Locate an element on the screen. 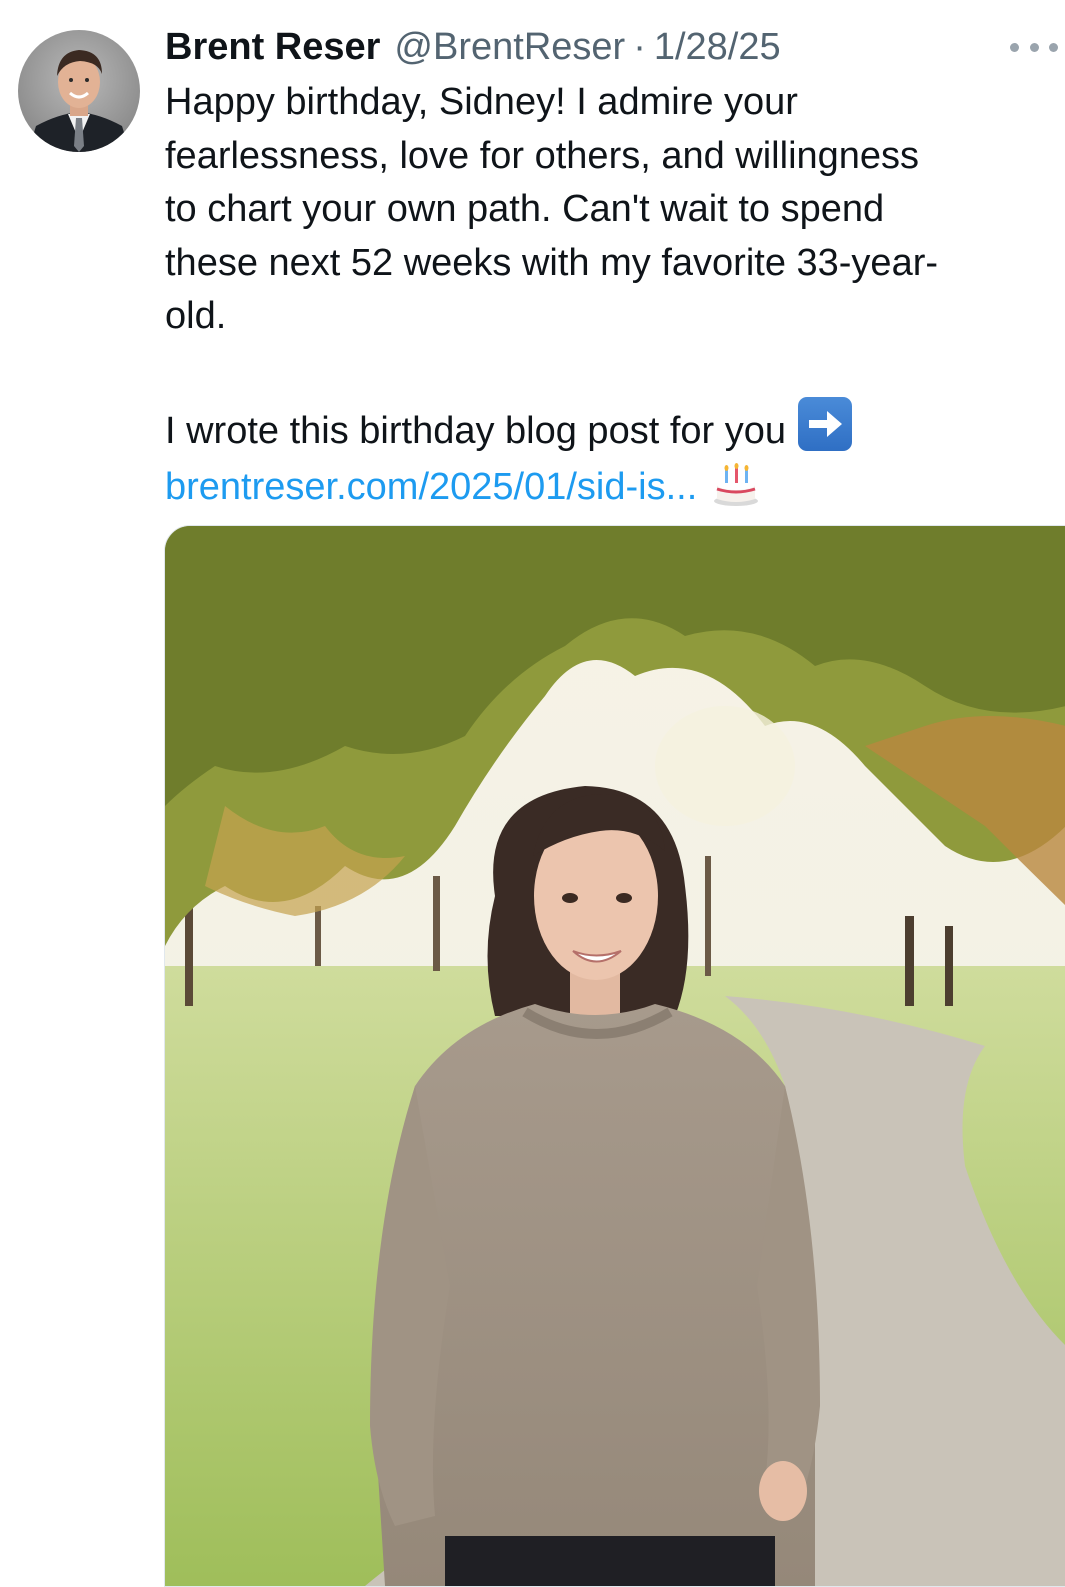 This screenshot has width=1065, height=1587. author-name: Brent Reser is located at coordinates (272, 47).